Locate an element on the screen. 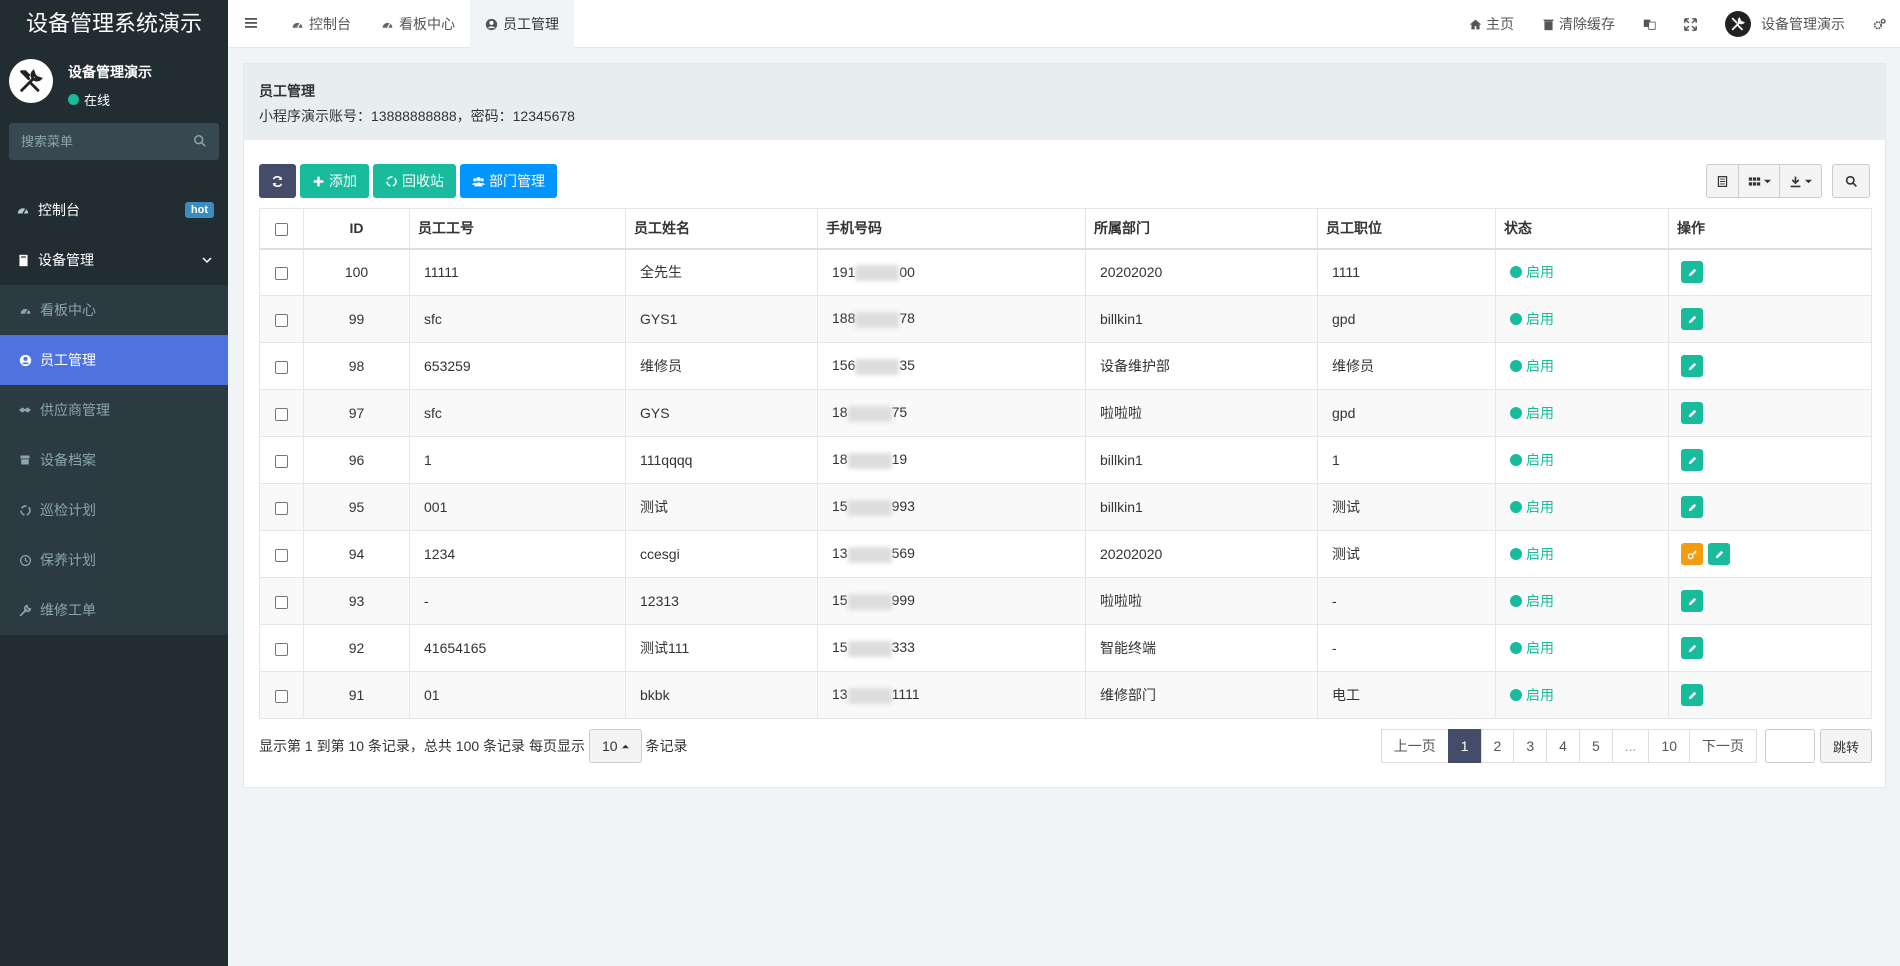 The width and height of the screenshot is (1900, 966). cell-position: gpd is located at coordinates (1406, 319).